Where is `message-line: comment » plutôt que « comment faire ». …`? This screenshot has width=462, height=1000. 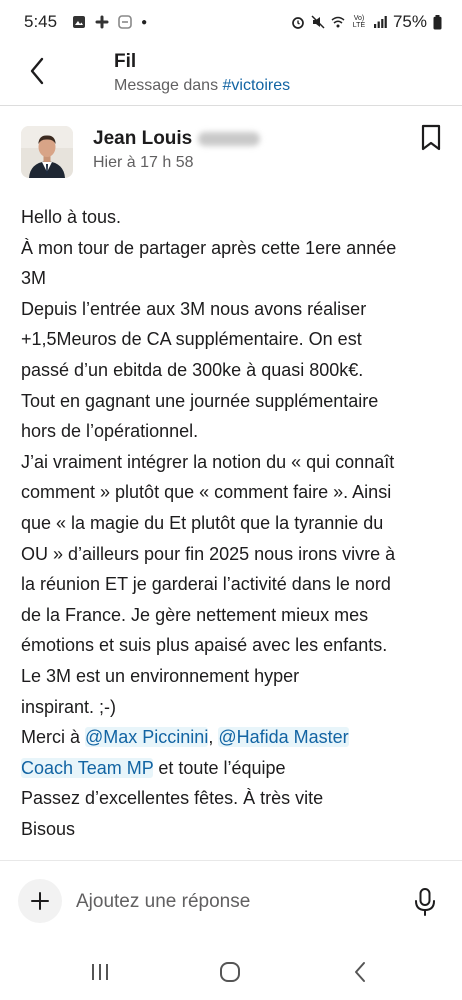 message-line: comment » plutôt que « comment faire ». … is located at coordinates (206, 492).